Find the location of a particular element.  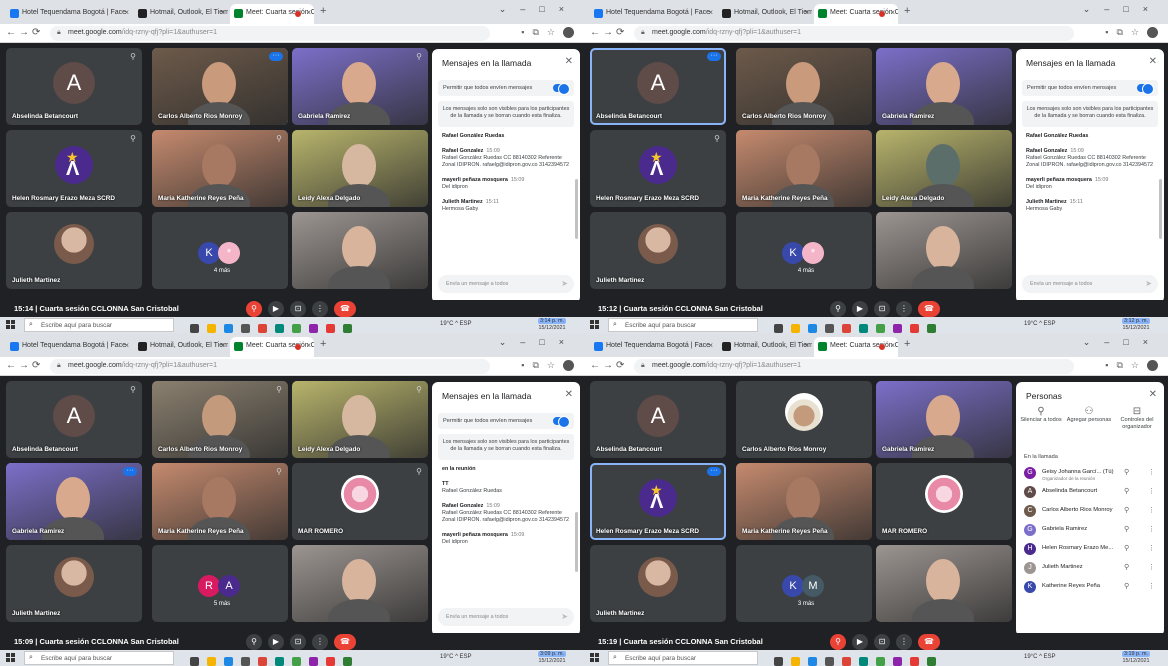

participant-tile: A Abselinda Betancourt ··· is located at coordinates (658, 86).